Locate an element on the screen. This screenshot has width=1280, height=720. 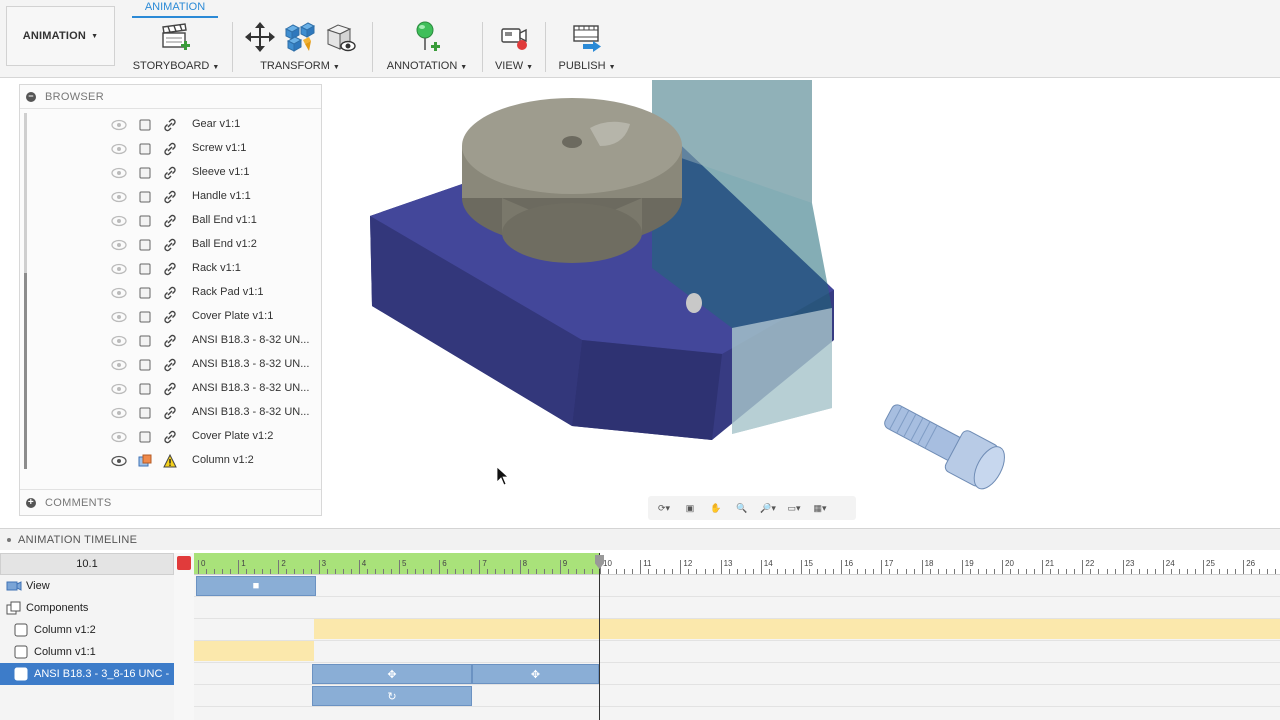
zoom-window-icon: 🔎▾ is located at coordinates (768, 508).